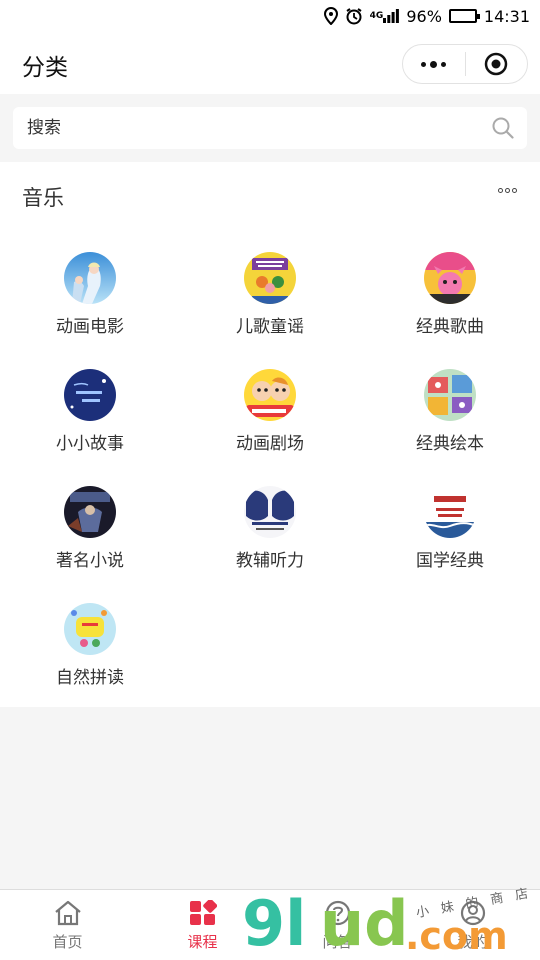 Image resolution: width=540 pixels, height=960 pixels. I want to click on category-item: 小小故事, so click(90, 411).